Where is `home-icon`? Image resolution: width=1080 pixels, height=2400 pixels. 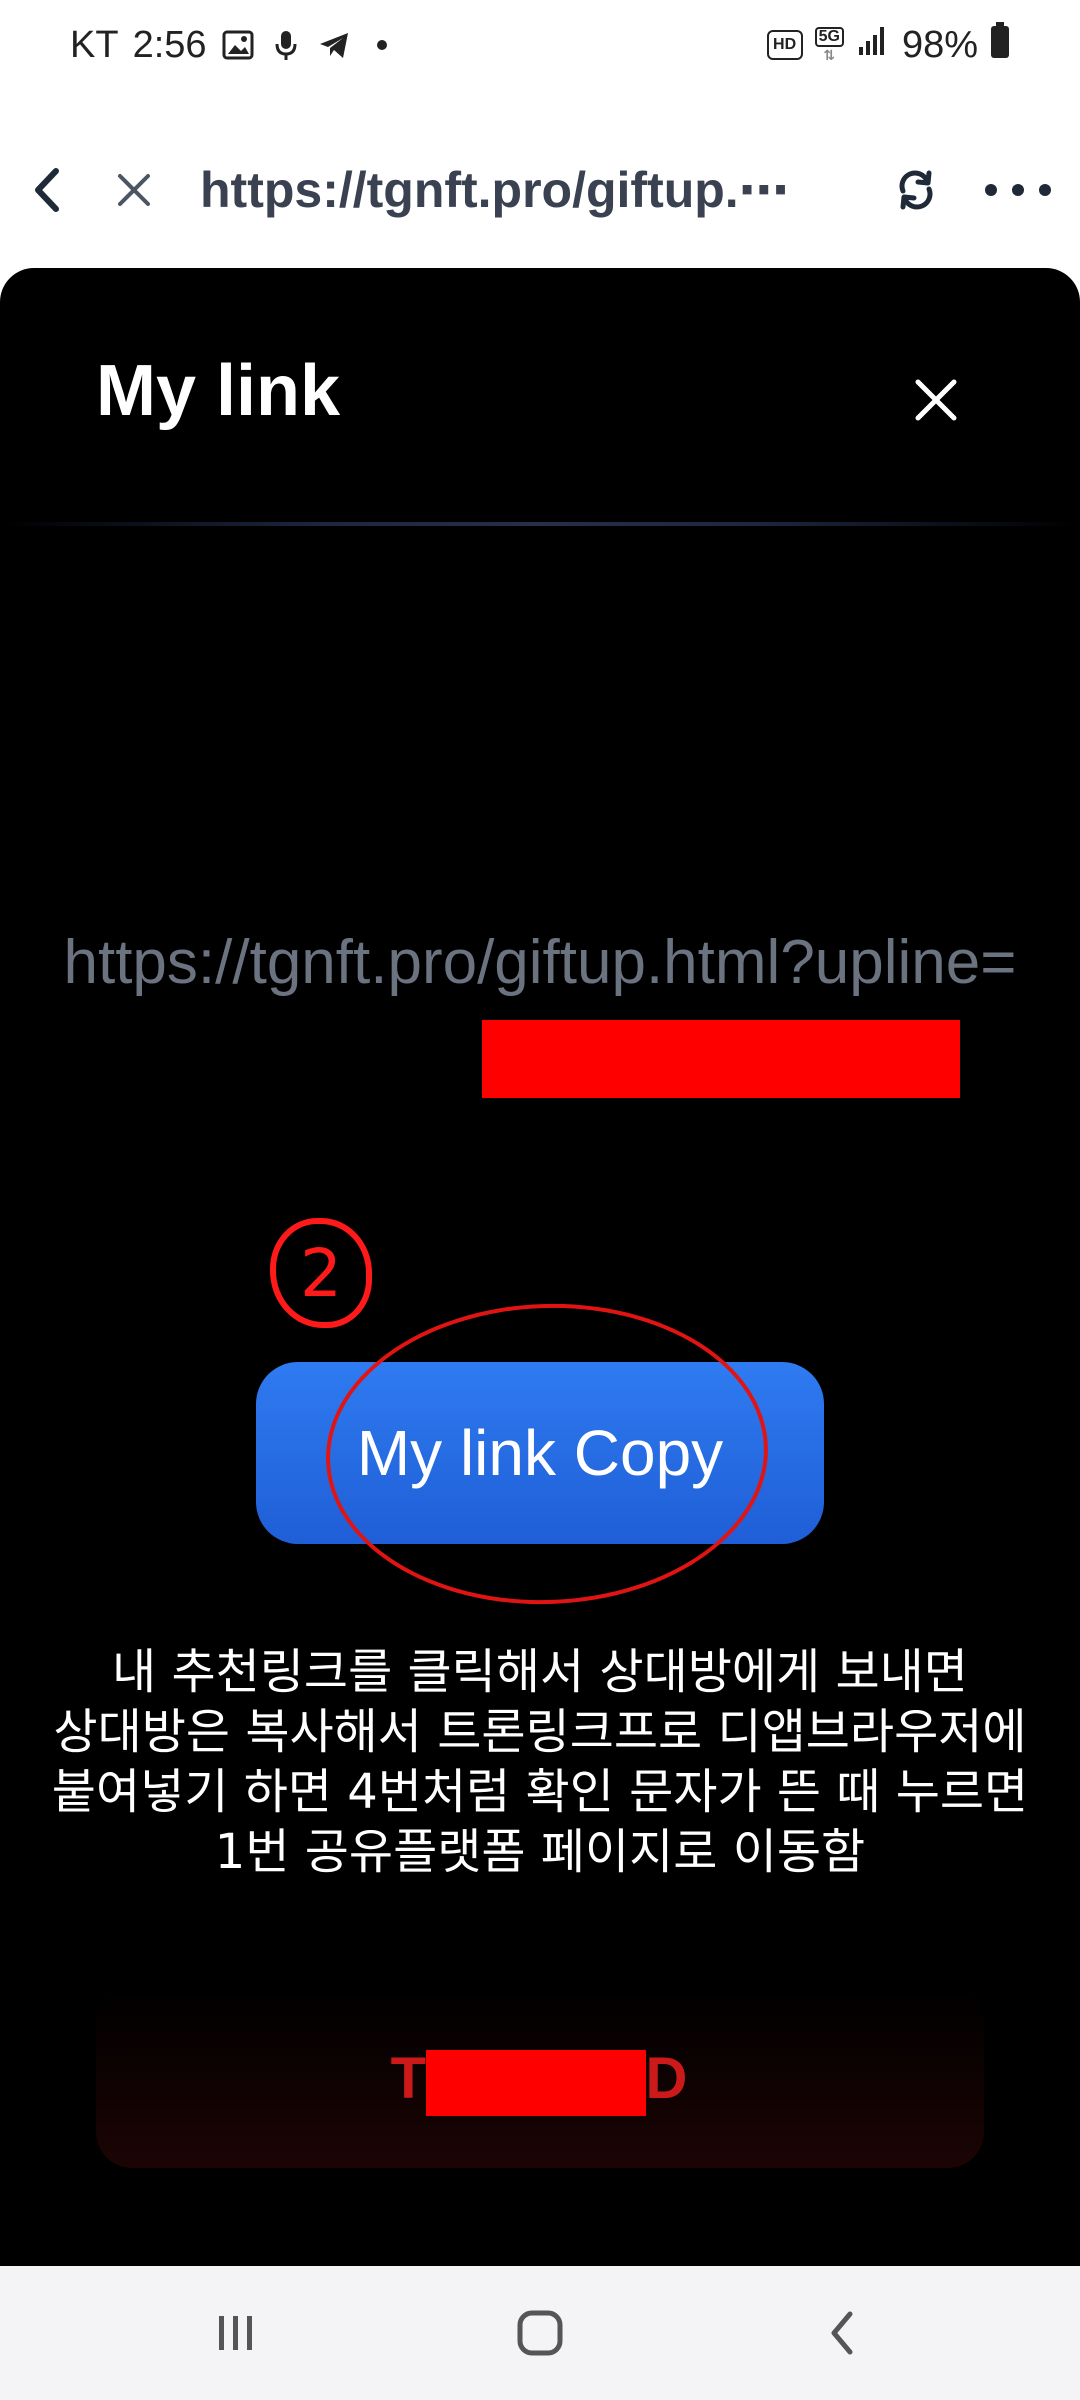 home-icon is located at coordinates (540, 2333).